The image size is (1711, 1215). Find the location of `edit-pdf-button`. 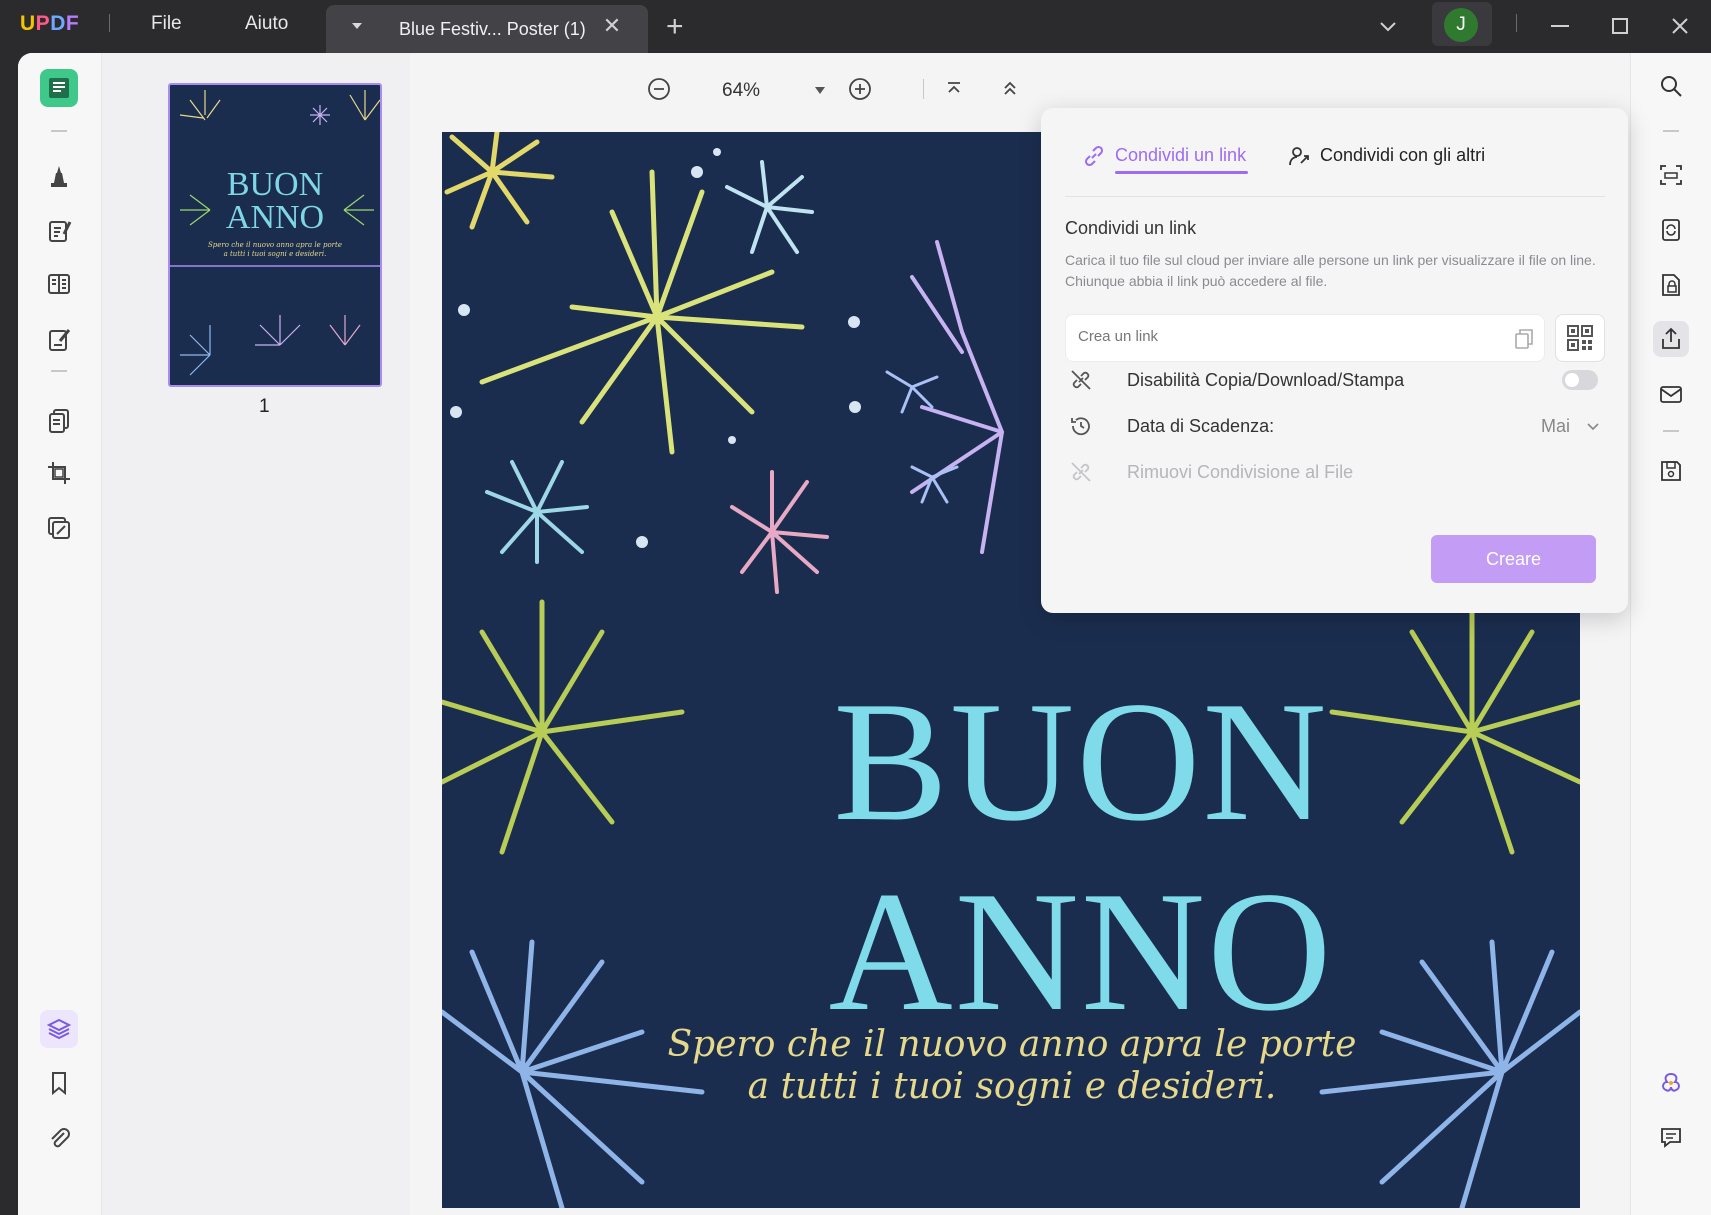

edit-pdf-button is located at coordinates (59, 231).